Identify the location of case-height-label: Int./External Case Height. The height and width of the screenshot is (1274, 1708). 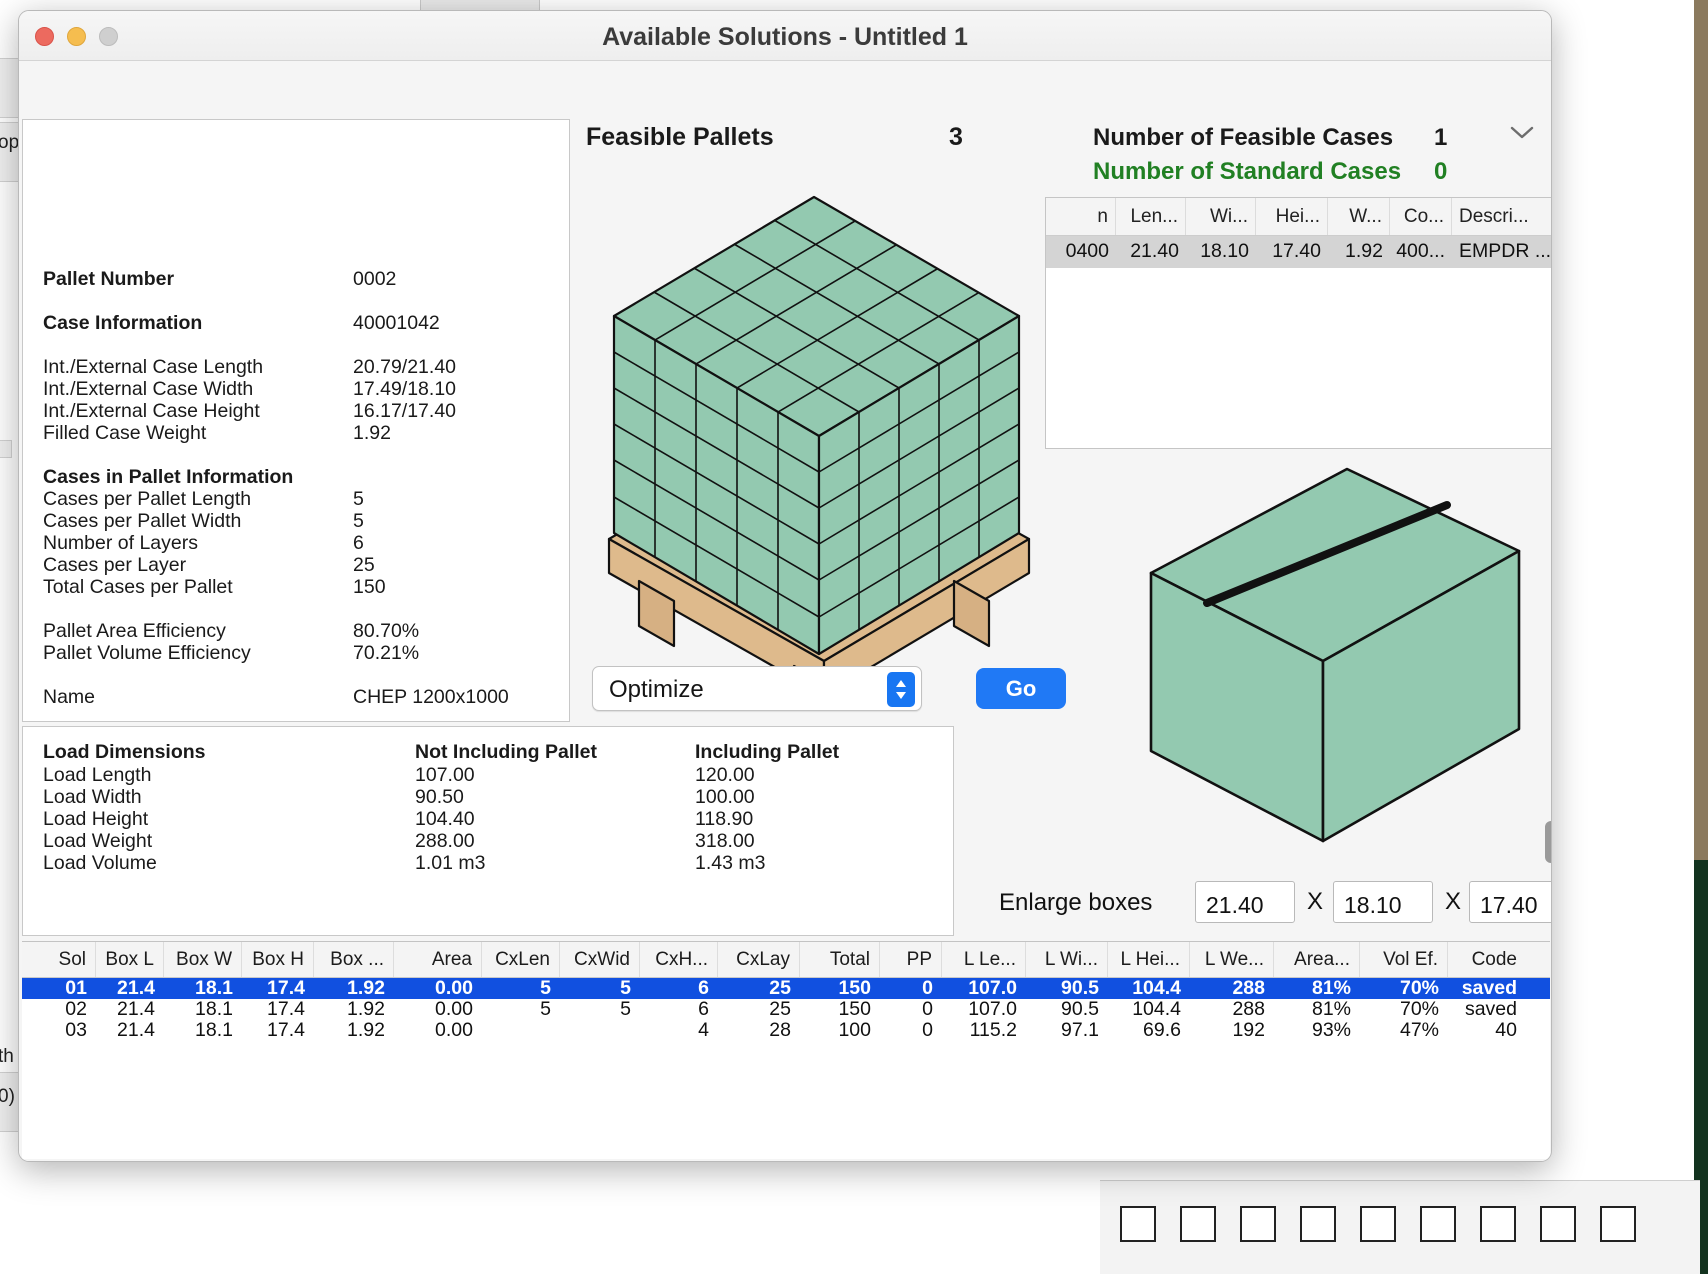
(151, 411).